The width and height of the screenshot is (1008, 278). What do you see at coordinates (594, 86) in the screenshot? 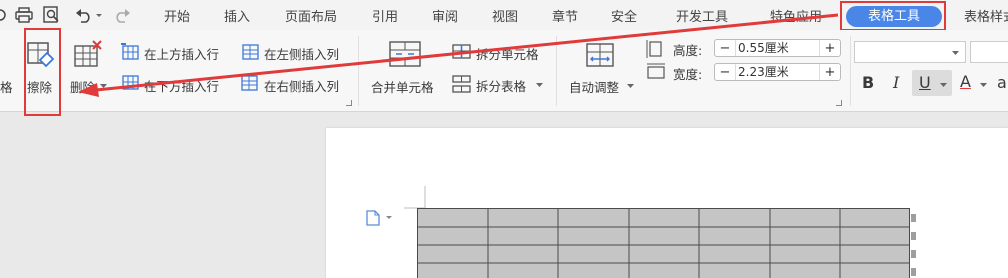
I see `auto-fit-button: 自动调整` at bounding box center [594, 86].